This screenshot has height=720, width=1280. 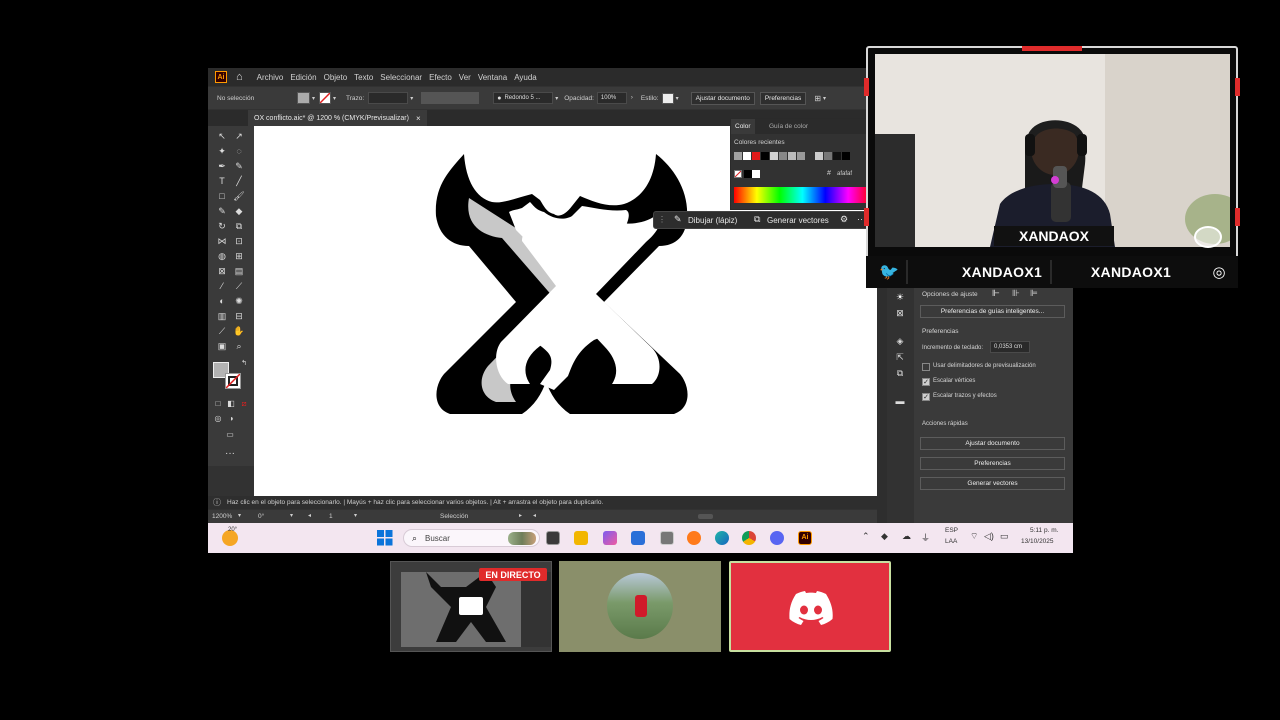 I want to click on pen-tool-icon: ✒, so click(x=222, y=166).